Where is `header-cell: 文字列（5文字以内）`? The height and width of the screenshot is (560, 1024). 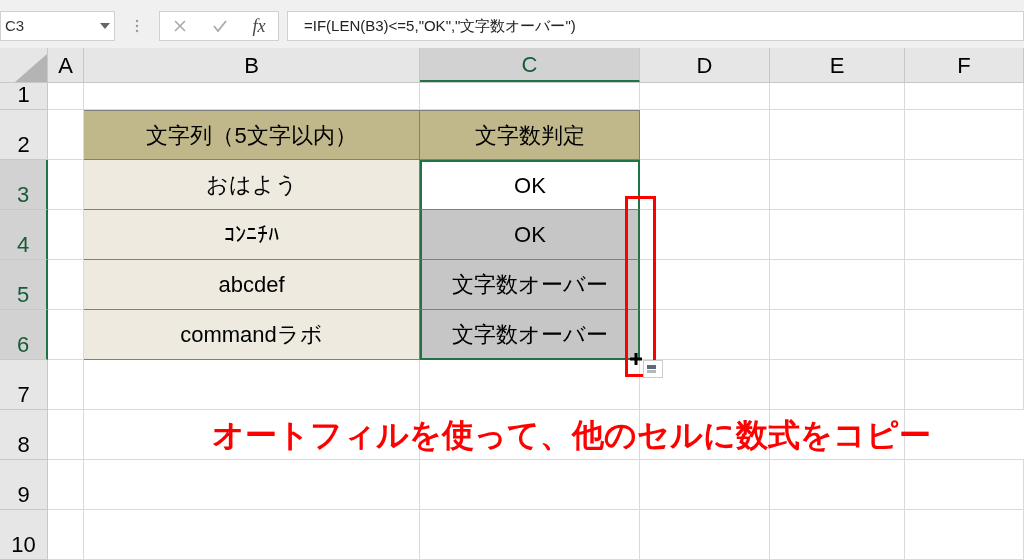
header-cell: 文字列（5文字以内） is located at coordinates (252, 135).